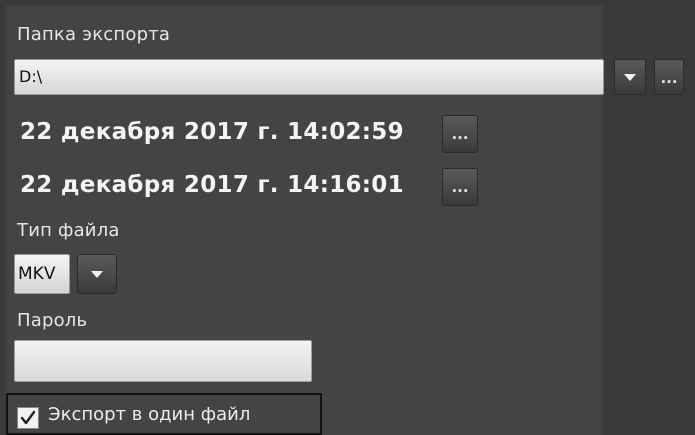 The image size is (695, 435). What do you see at coordinates (212, 132) in the screenshot?
I see `start-datetime: 22 декабря 2017 г. 14:02:59` at bounding box center [212, 132].